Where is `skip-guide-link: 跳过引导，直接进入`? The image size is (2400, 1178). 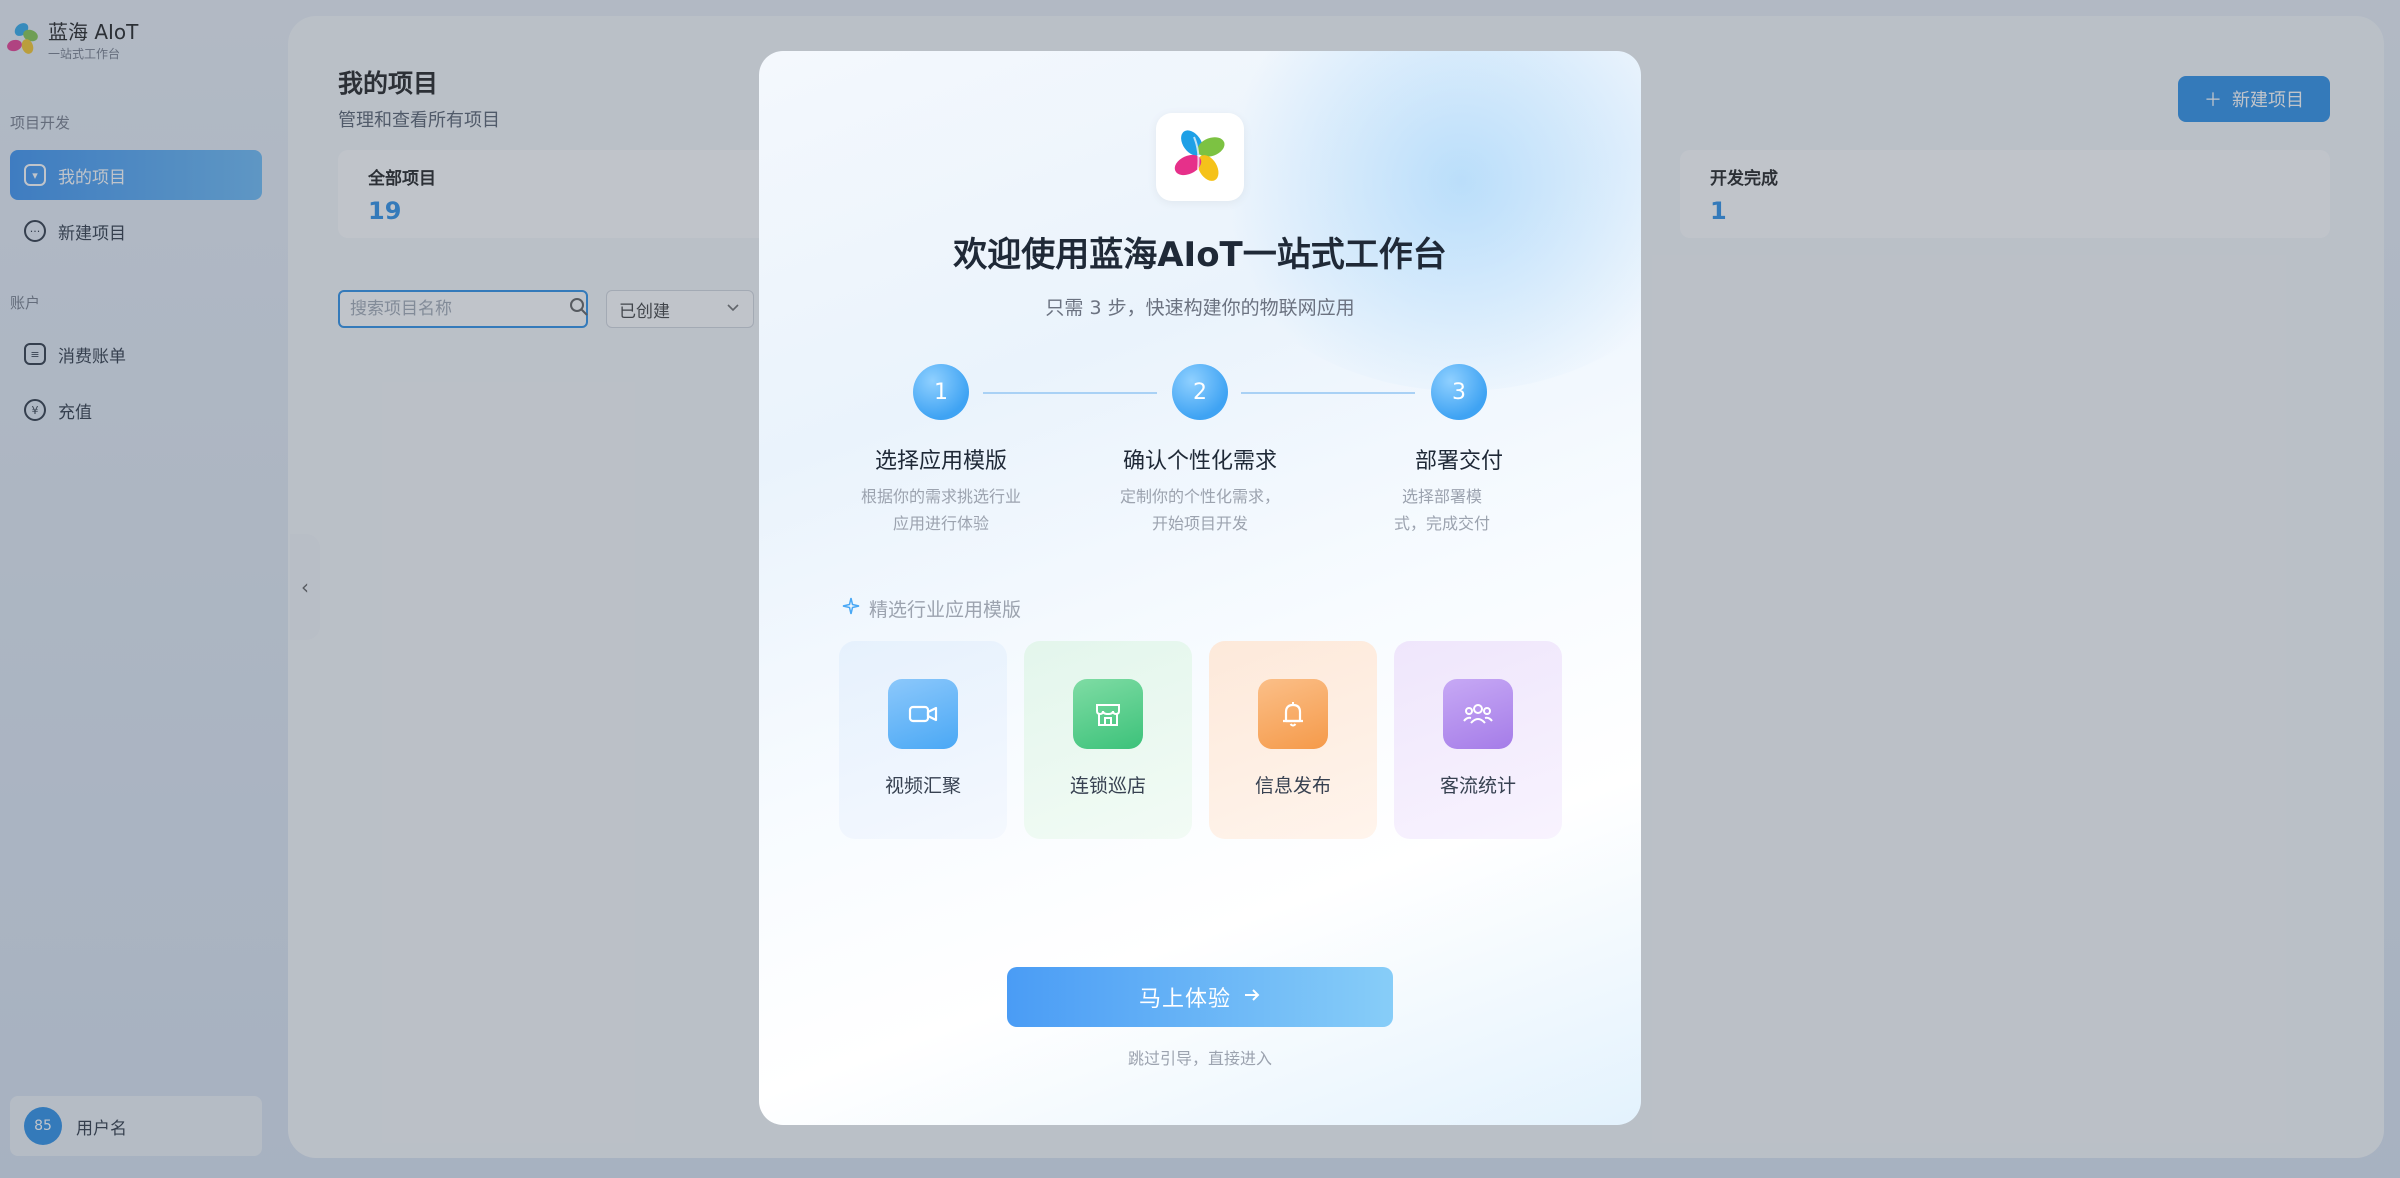 skip-guide-link: 跳过引导，直接进入 is located at coordinates (1200, 1057).